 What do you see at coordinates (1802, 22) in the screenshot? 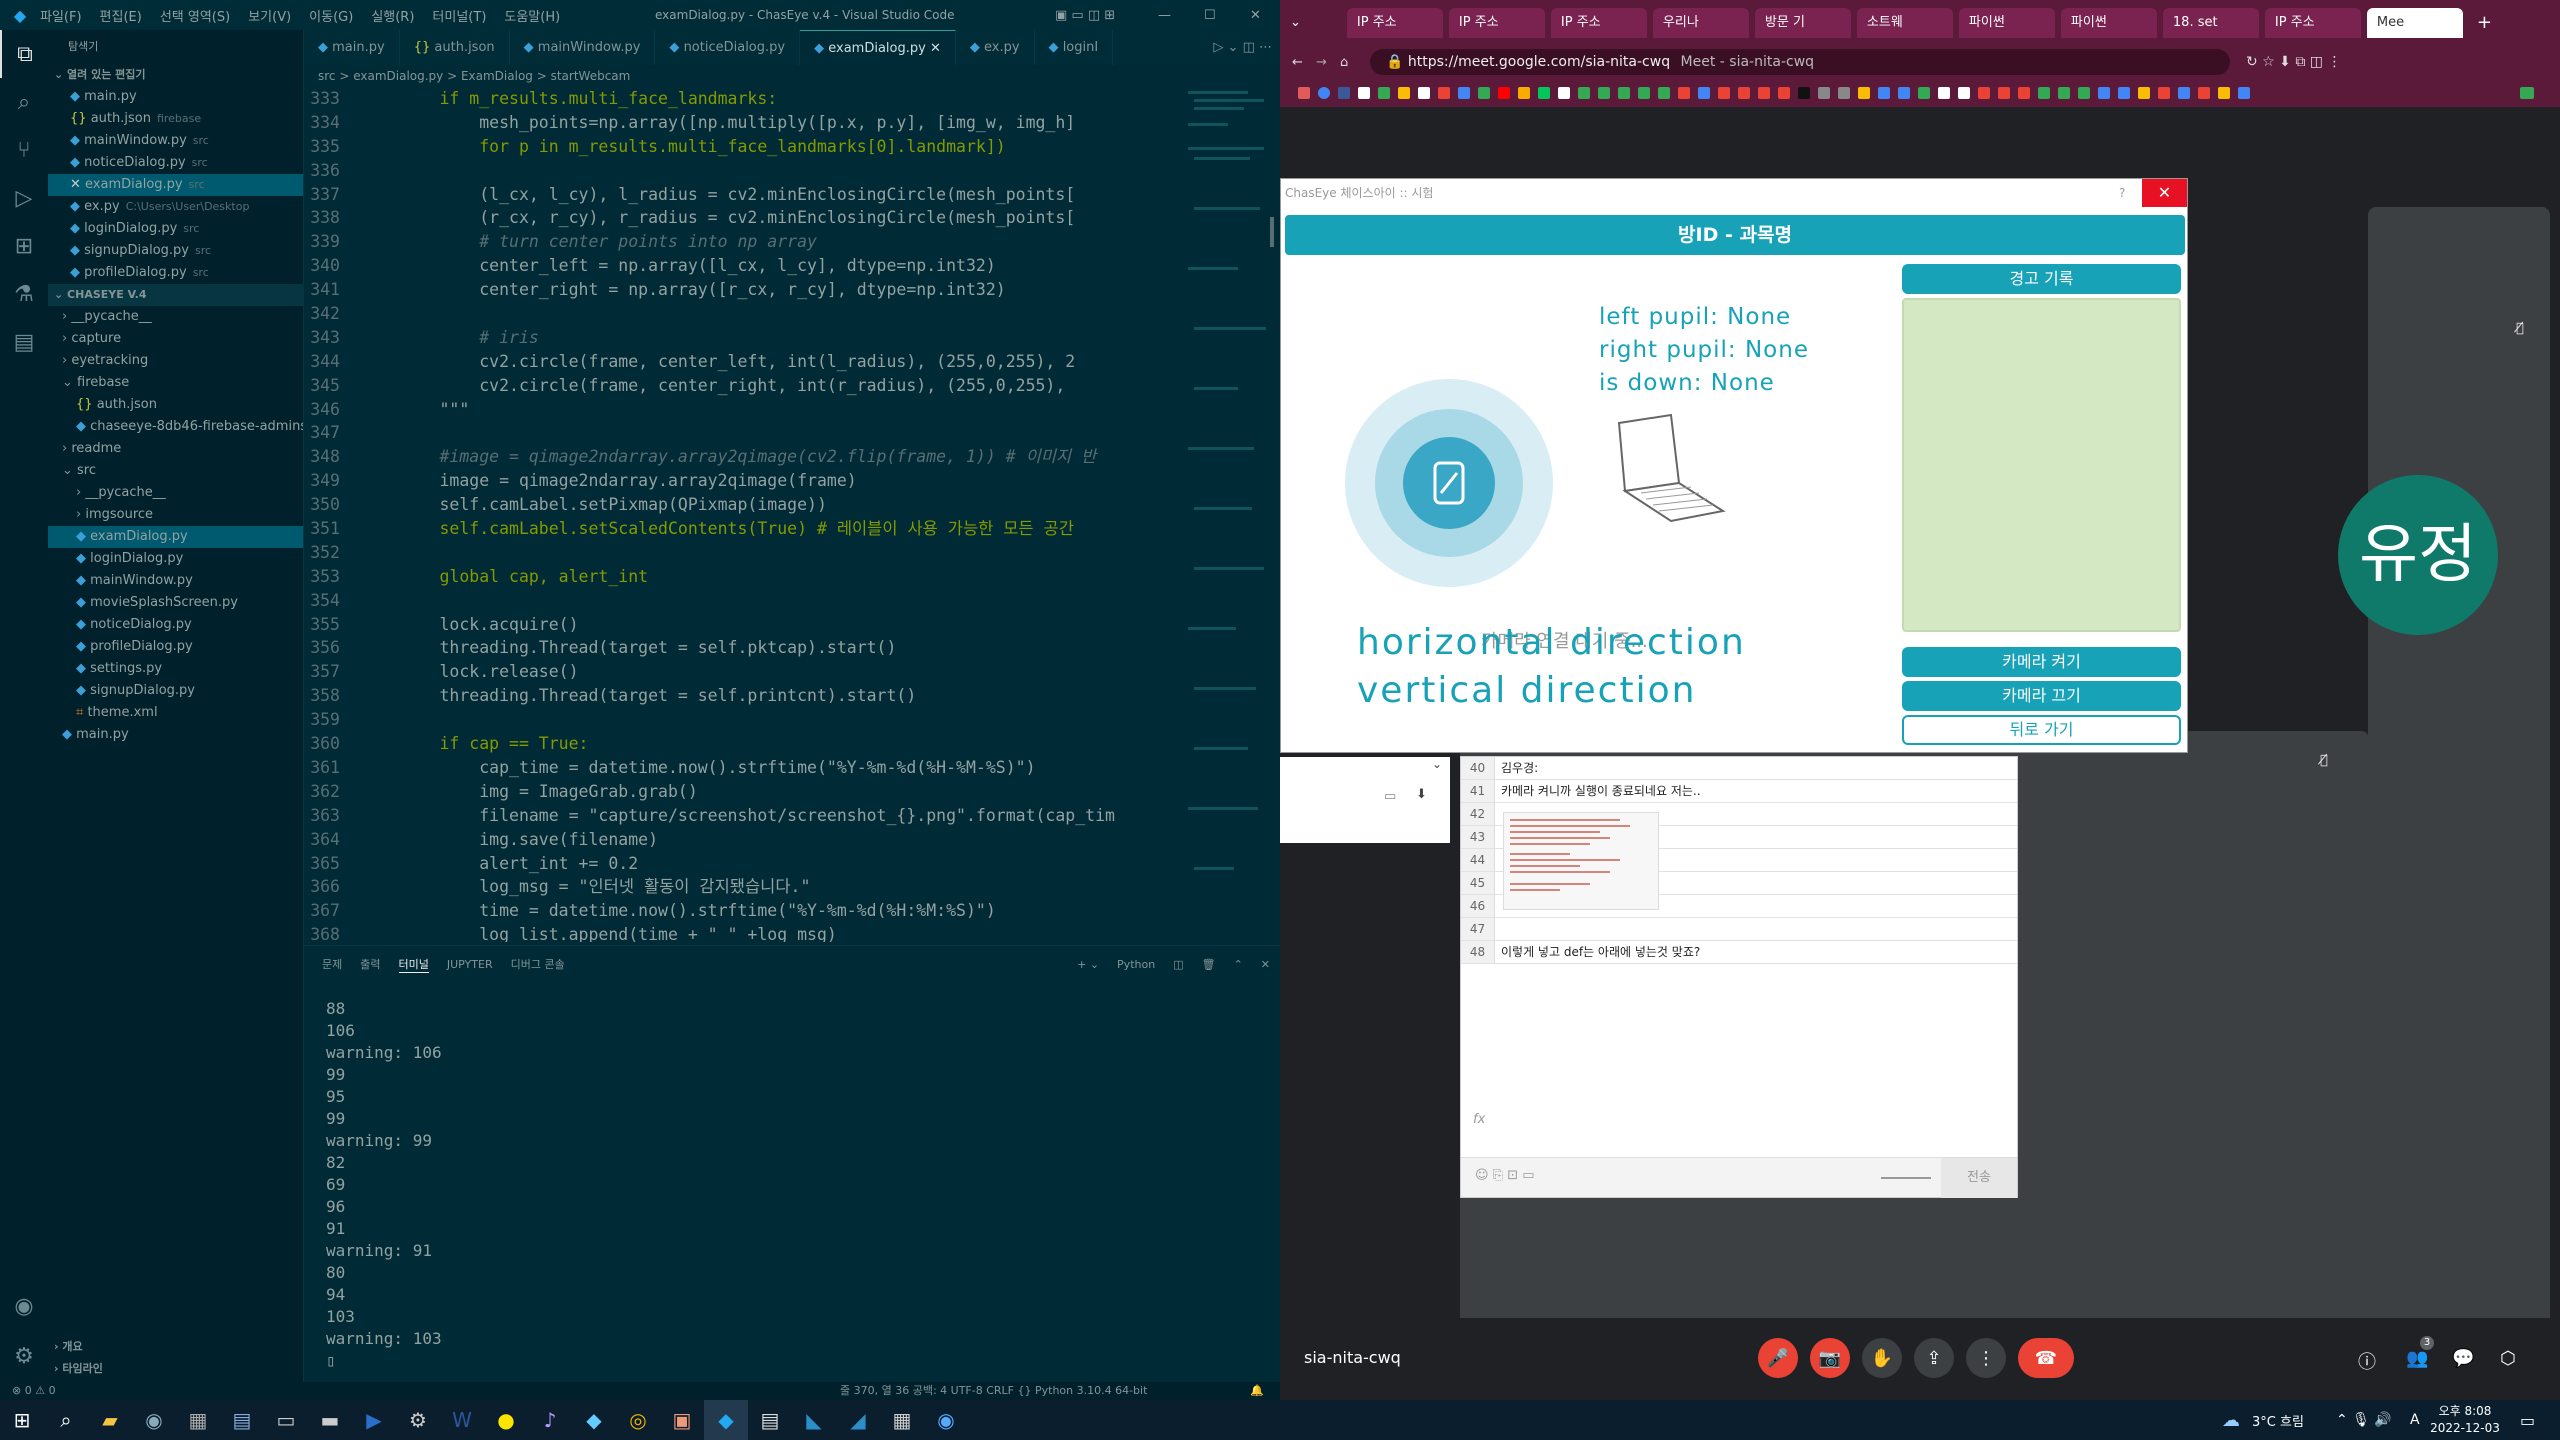
I see `browser-tab: 방문 기` at bounding box center [1802, 22].